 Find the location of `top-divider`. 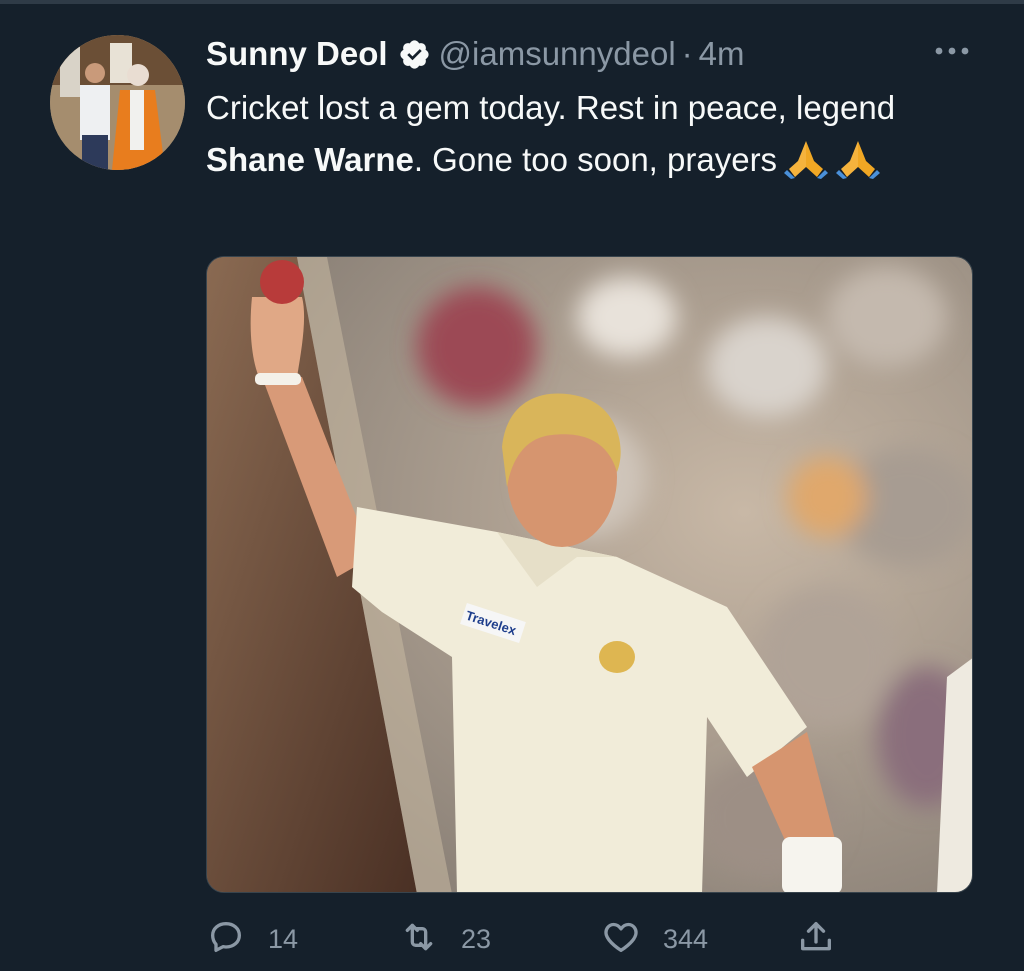

top-divider is located at coordinates (512, 2).